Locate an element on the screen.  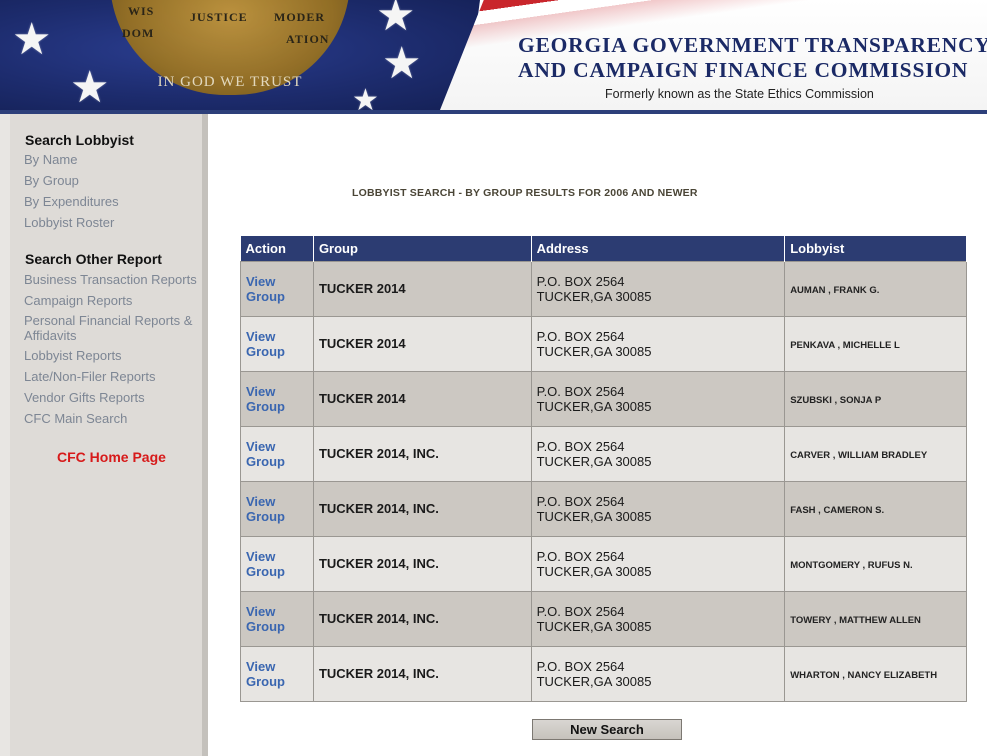
sidebar-link-by-name: By Name is located at coordinates (50, 159).